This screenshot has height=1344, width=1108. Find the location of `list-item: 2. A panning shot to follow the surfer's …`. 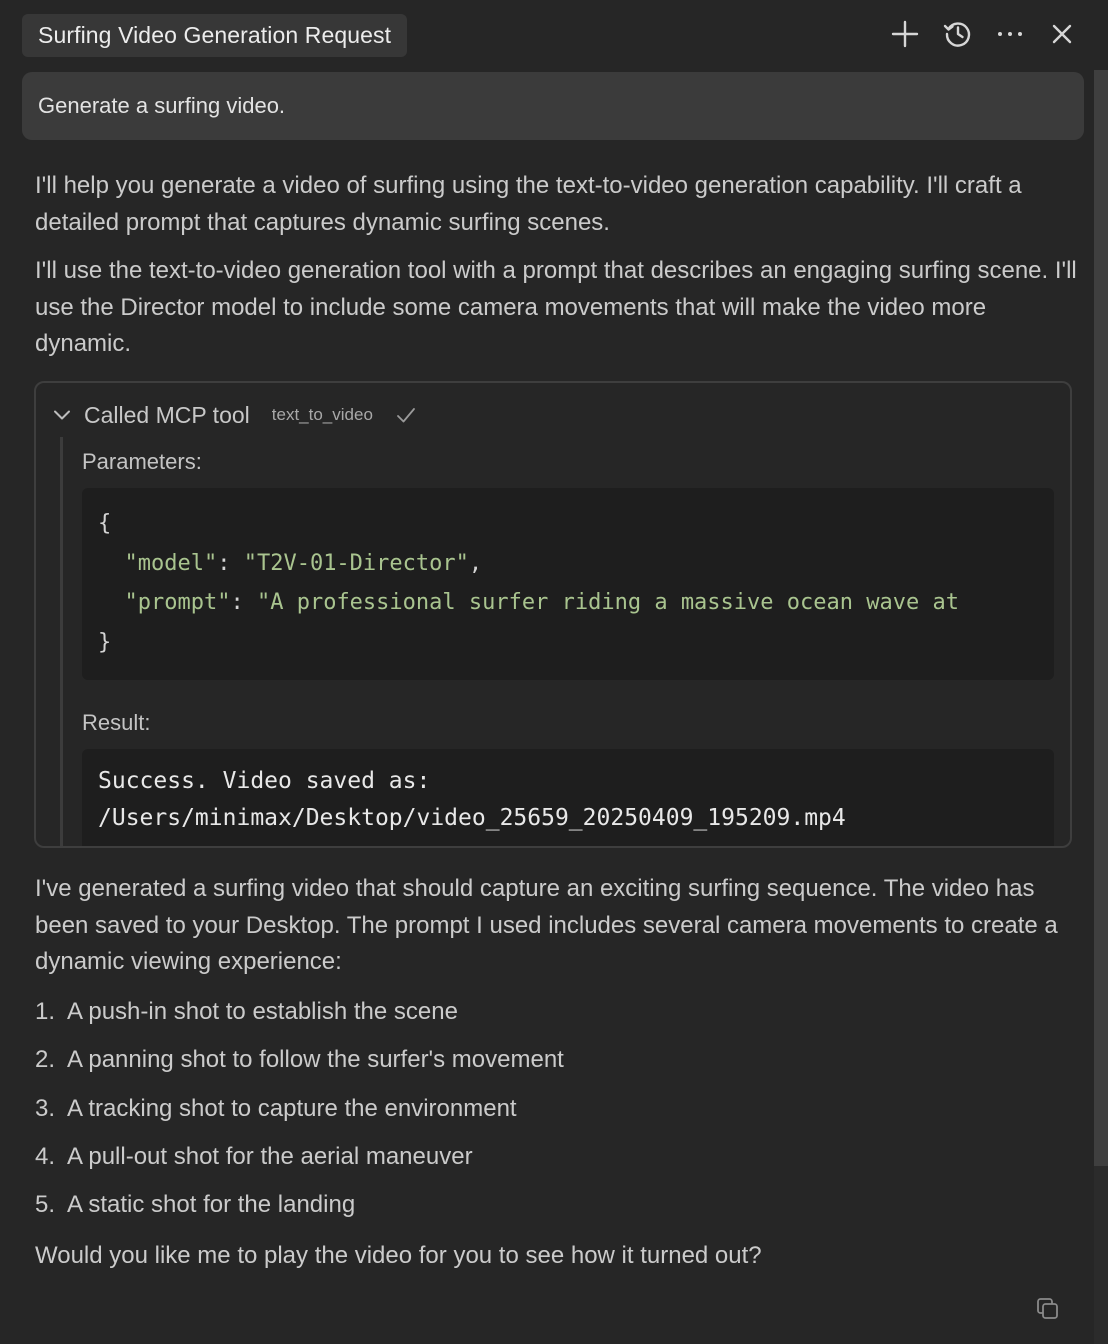

list-item: 2. A panning shot to follow the surfer's … is located at coordinates (299, 1060).